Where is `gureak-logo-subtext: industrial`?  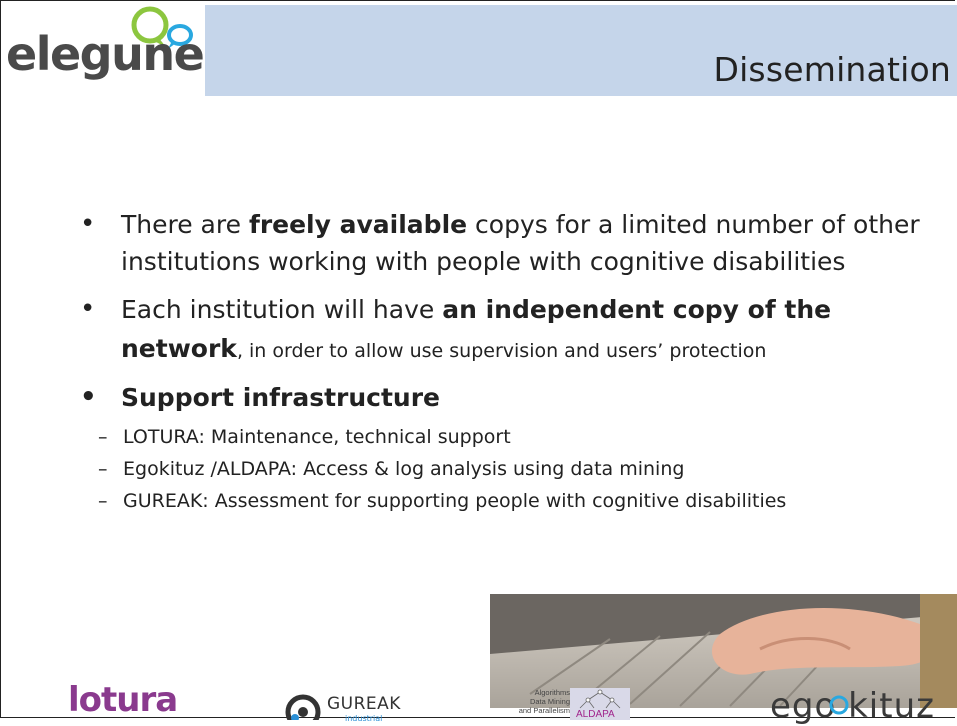
gureak-logo-subtext: industrial is located at coordinates (364, 718).